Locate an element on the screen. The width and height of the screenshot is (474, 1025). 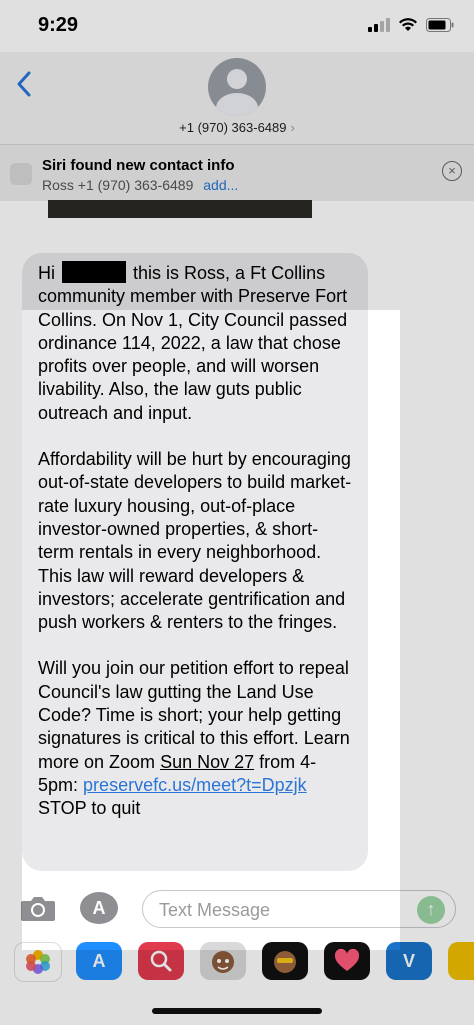
event-date-link: Sun Nov 27 is located at coordinates (207, 762).